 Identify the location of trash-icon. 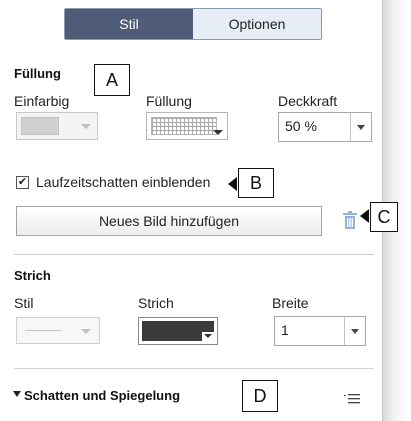
(350, 220).